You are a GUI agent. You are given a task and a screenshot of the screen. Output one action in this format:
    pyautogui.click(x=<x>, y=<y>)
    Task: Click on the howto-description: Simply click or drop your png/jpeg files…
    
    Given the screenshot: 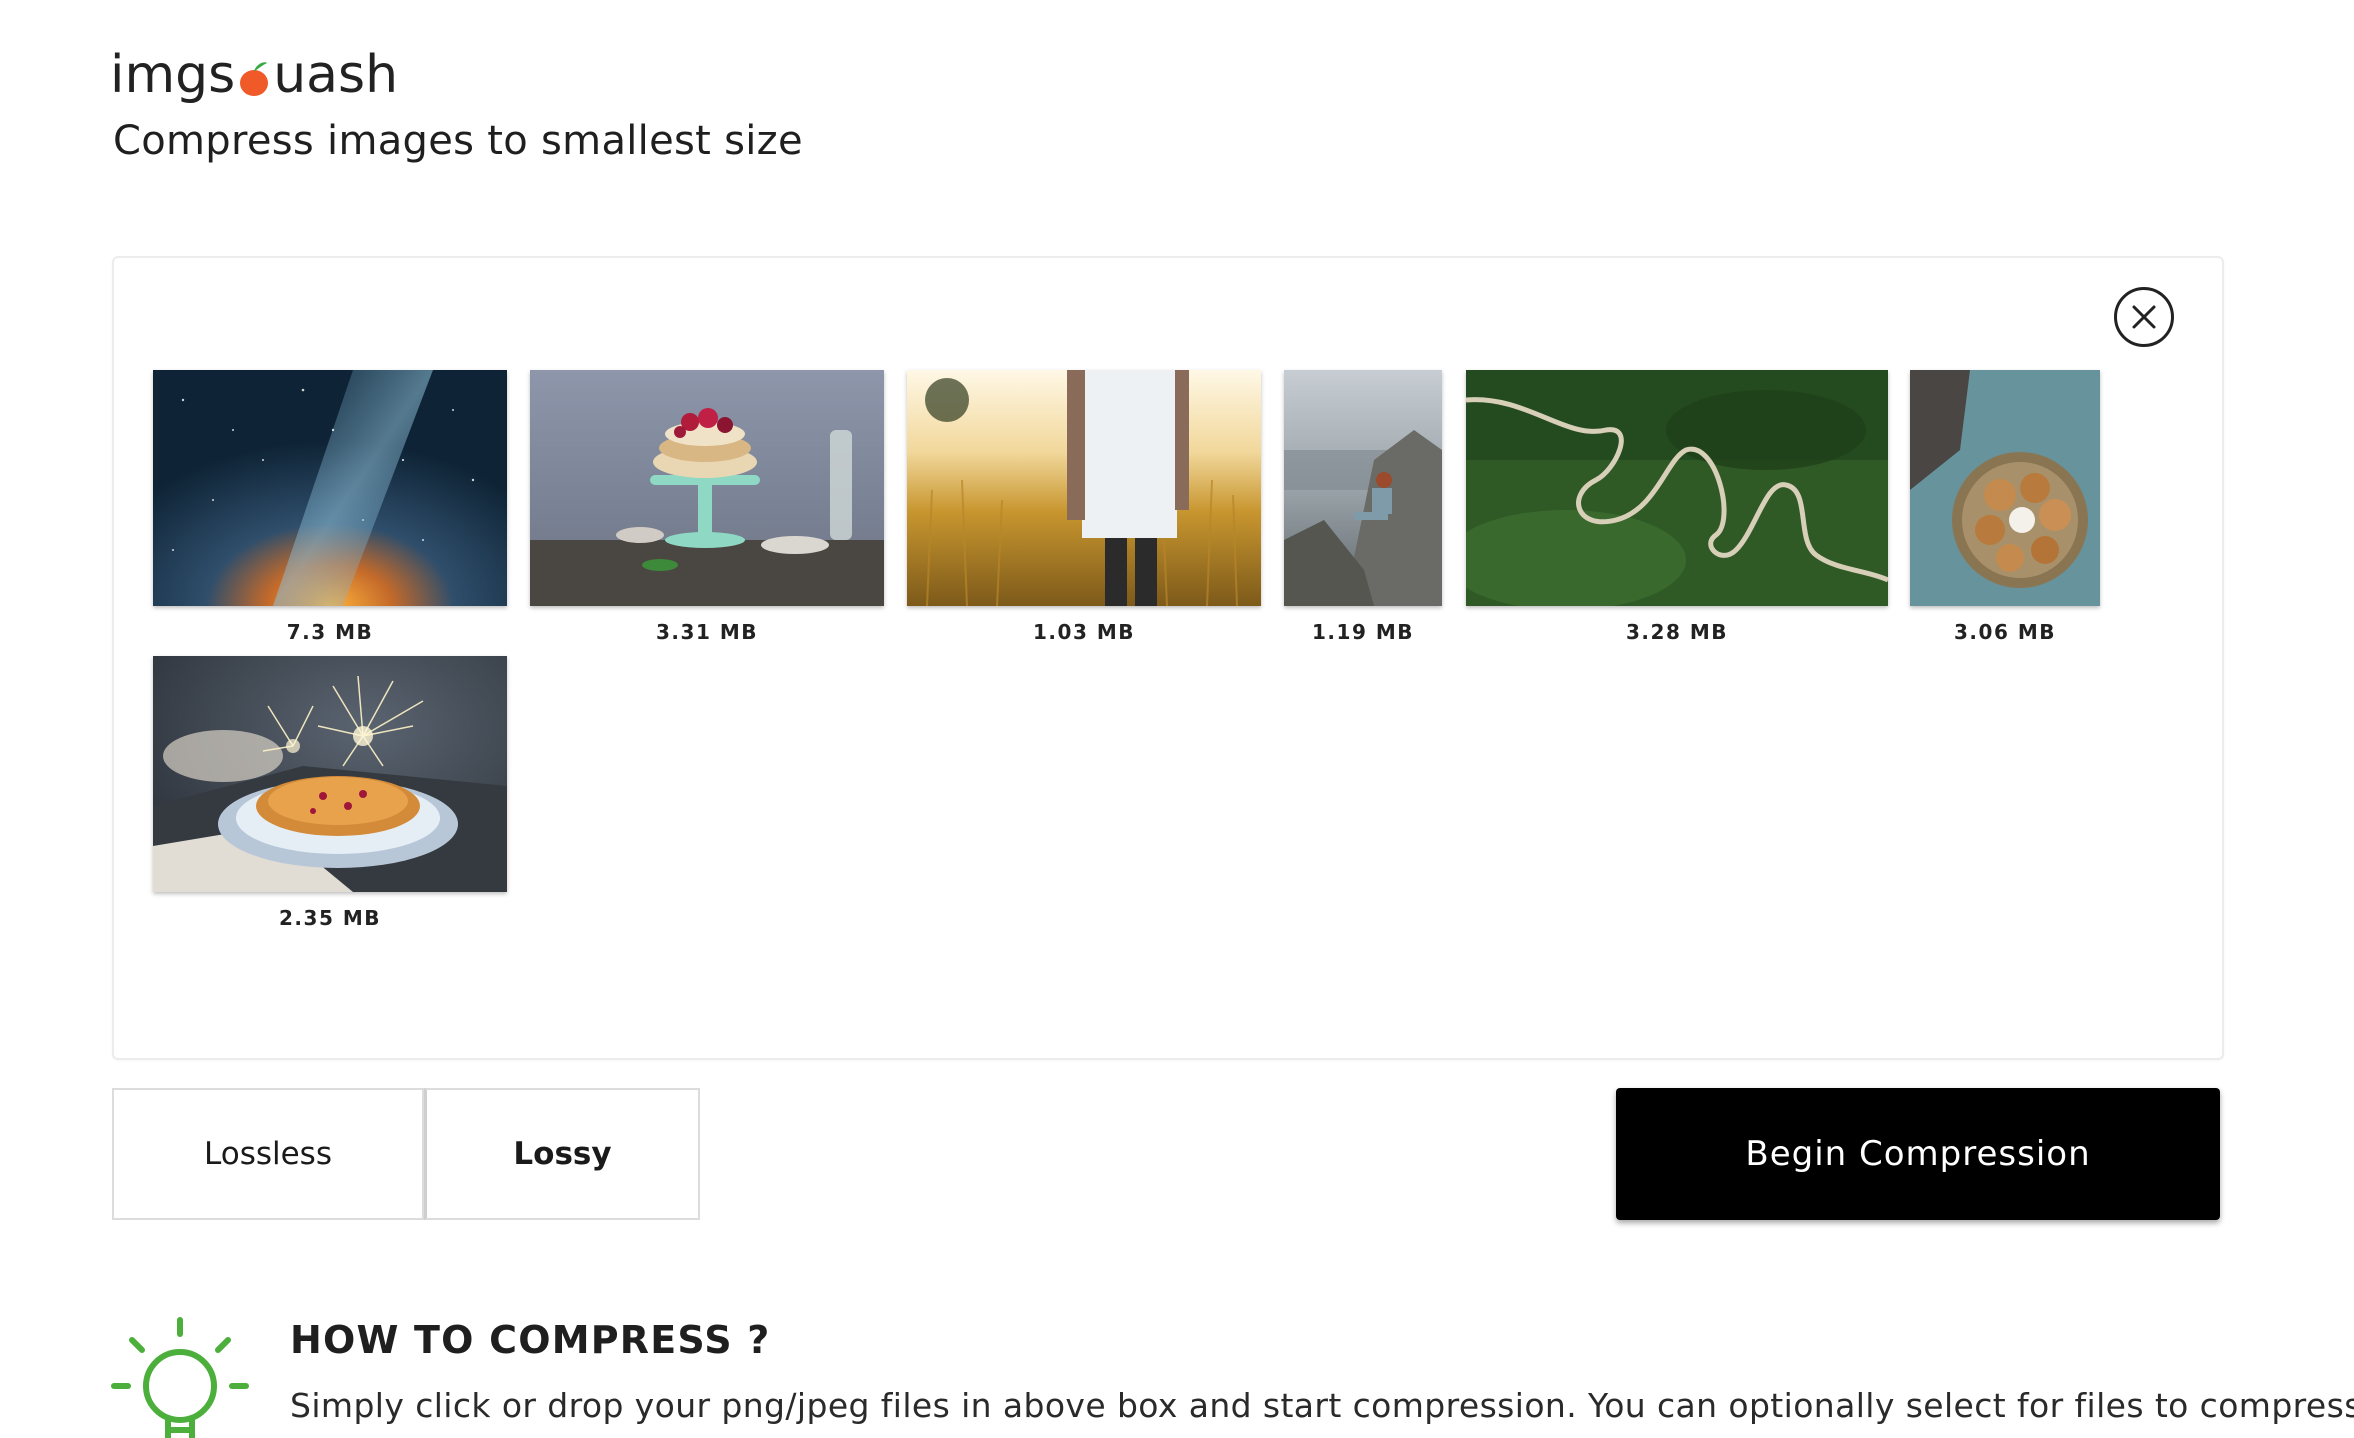 What is the action you would take?
    pyautogui.click(x=1322, y=1405)
    